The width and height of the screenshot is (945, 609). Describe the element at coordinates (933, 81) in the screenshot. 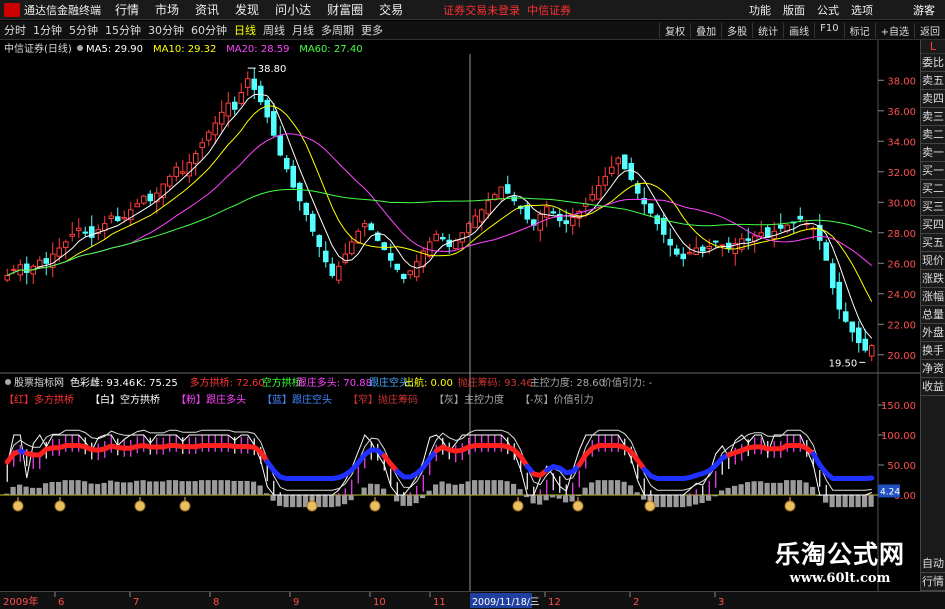

I see `sidebar-item-2: 卖五` at that location.